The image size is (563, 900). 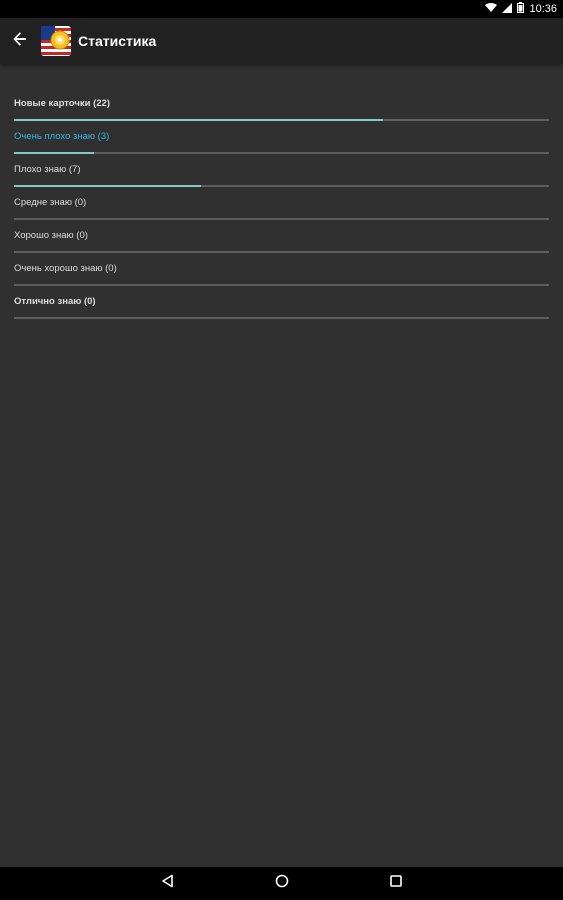 What do you see at coordinates (281, 9) in the screenshot?
I see `status-bar: 10:36` at bounding box center [281, 9].